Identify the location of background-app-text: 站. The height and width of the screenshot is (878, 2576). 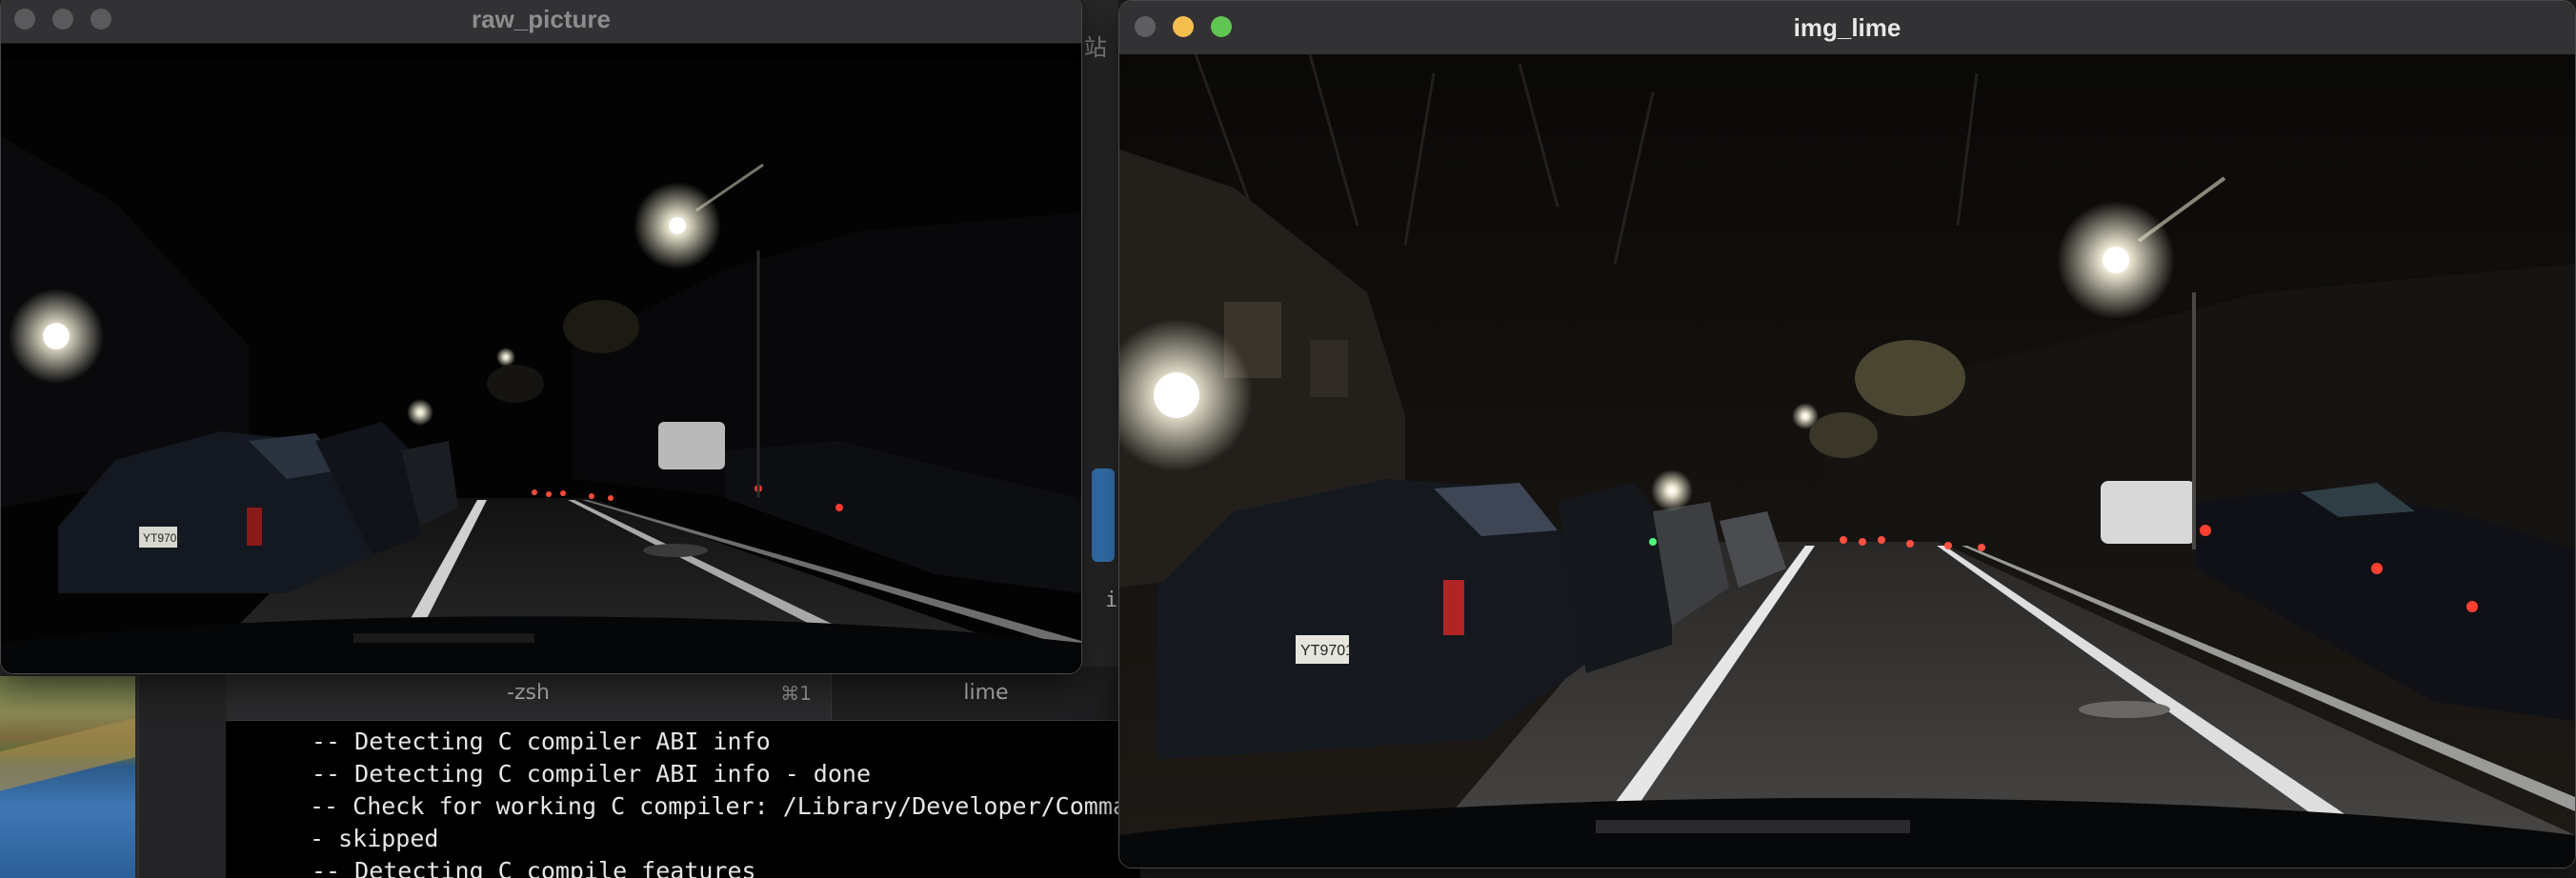
(1095, 47).